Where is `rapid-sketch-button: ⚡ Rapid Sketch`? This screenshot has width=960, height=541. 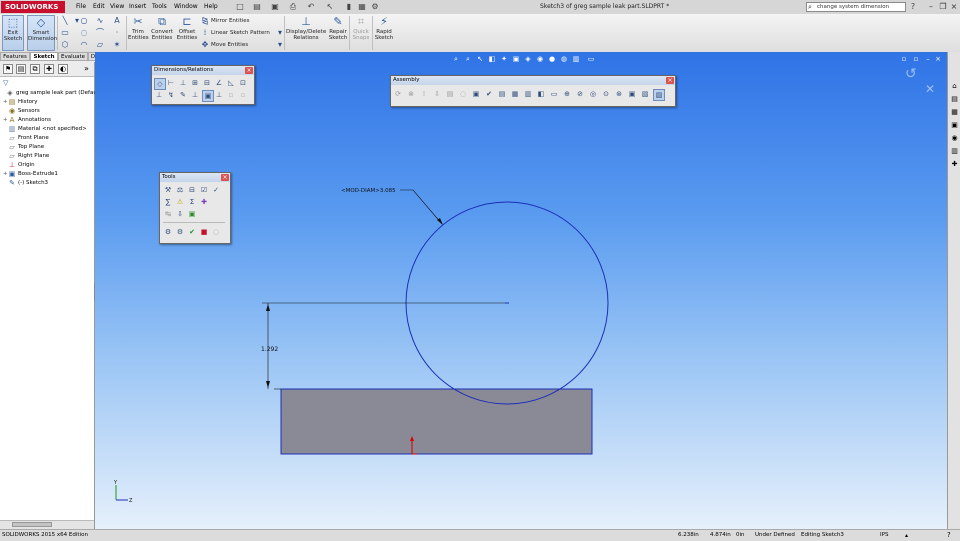 rapid-sketch-button: ⚡ Rapid Sketch is located at coordinates (384, 33).